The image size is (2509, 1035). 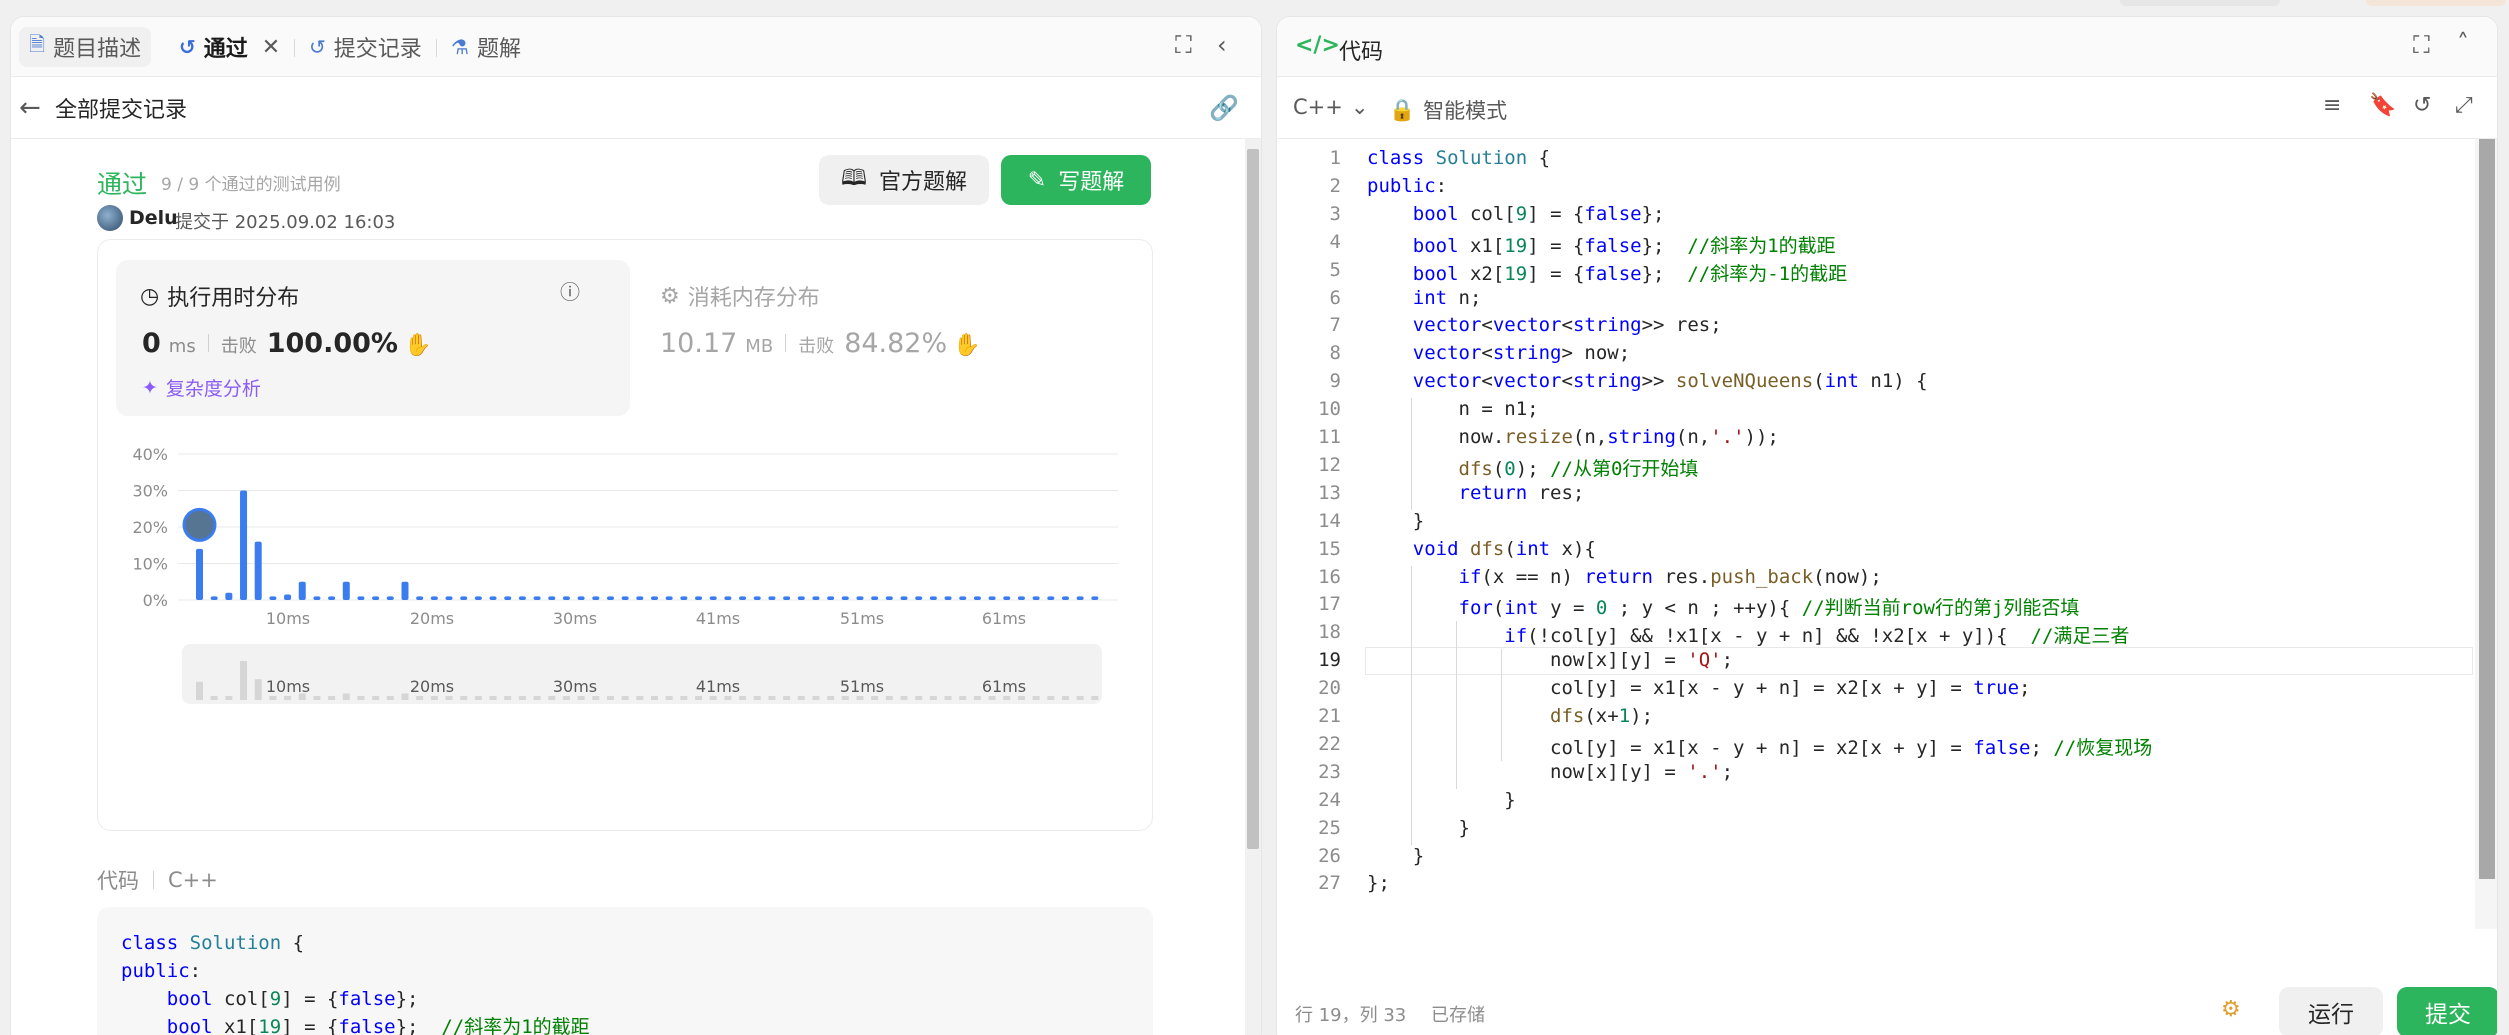 What do you see at coordinates (1630, 273) in the screenshot?
I see `code-line: bool x2[19] = {false}; //斜率为-1的截距` at bounding box center [1630, 273].